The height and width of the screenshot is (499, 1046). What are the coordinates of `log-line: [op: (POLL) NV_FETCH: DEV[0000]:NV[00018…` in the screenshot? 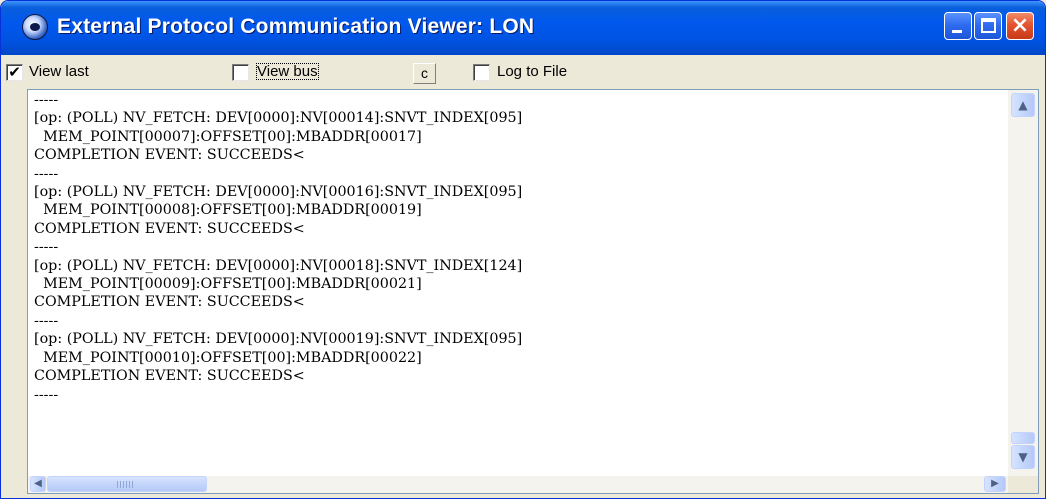 It's located at (278, 265).